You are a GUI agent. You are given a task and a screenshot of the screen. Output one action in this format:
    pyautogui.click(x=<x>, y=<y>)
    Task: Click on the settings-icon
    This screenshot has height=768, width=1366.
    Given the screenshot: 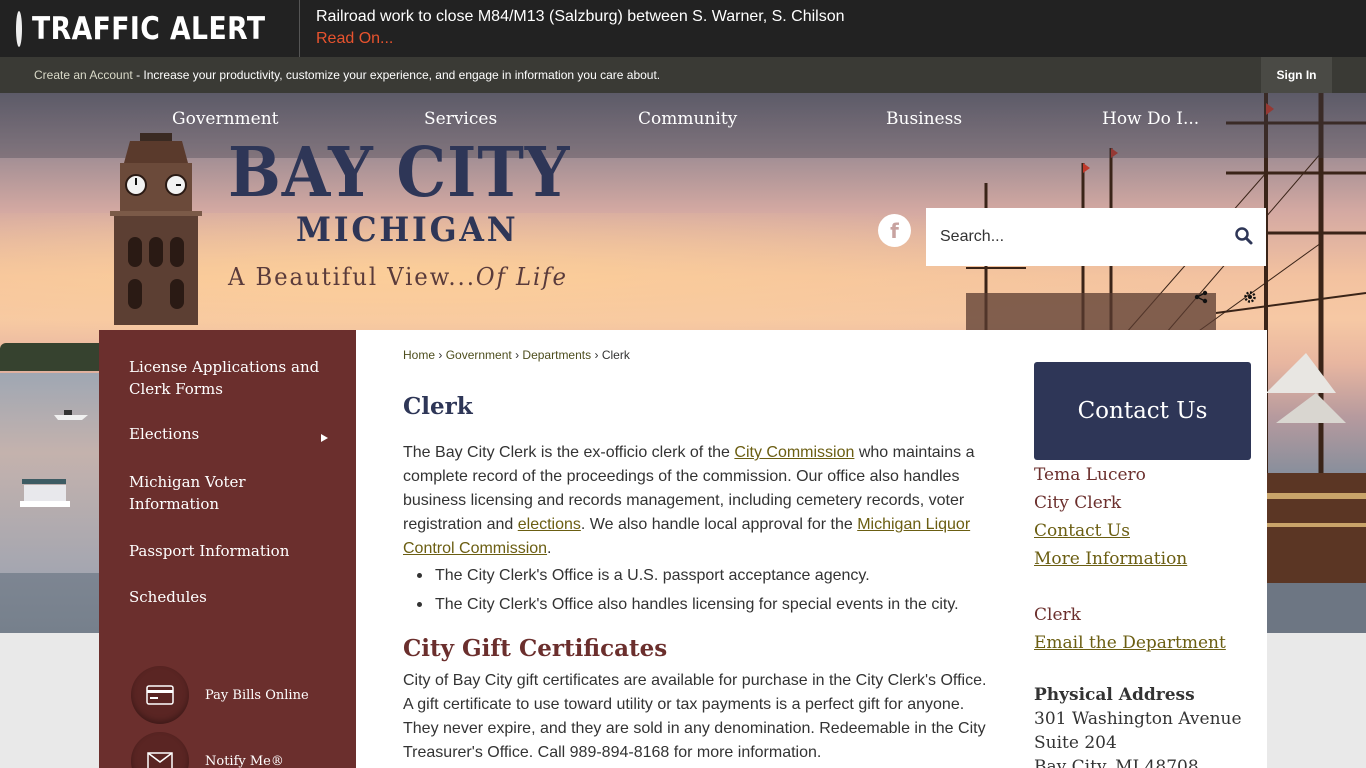 What is the action you would take?
    pyautogui.click(x=1250, y=297)
    